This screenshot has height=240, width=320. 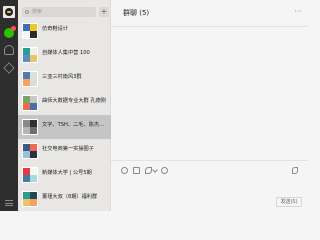 I want to click on add-button: +, so click(x=104, y=12).